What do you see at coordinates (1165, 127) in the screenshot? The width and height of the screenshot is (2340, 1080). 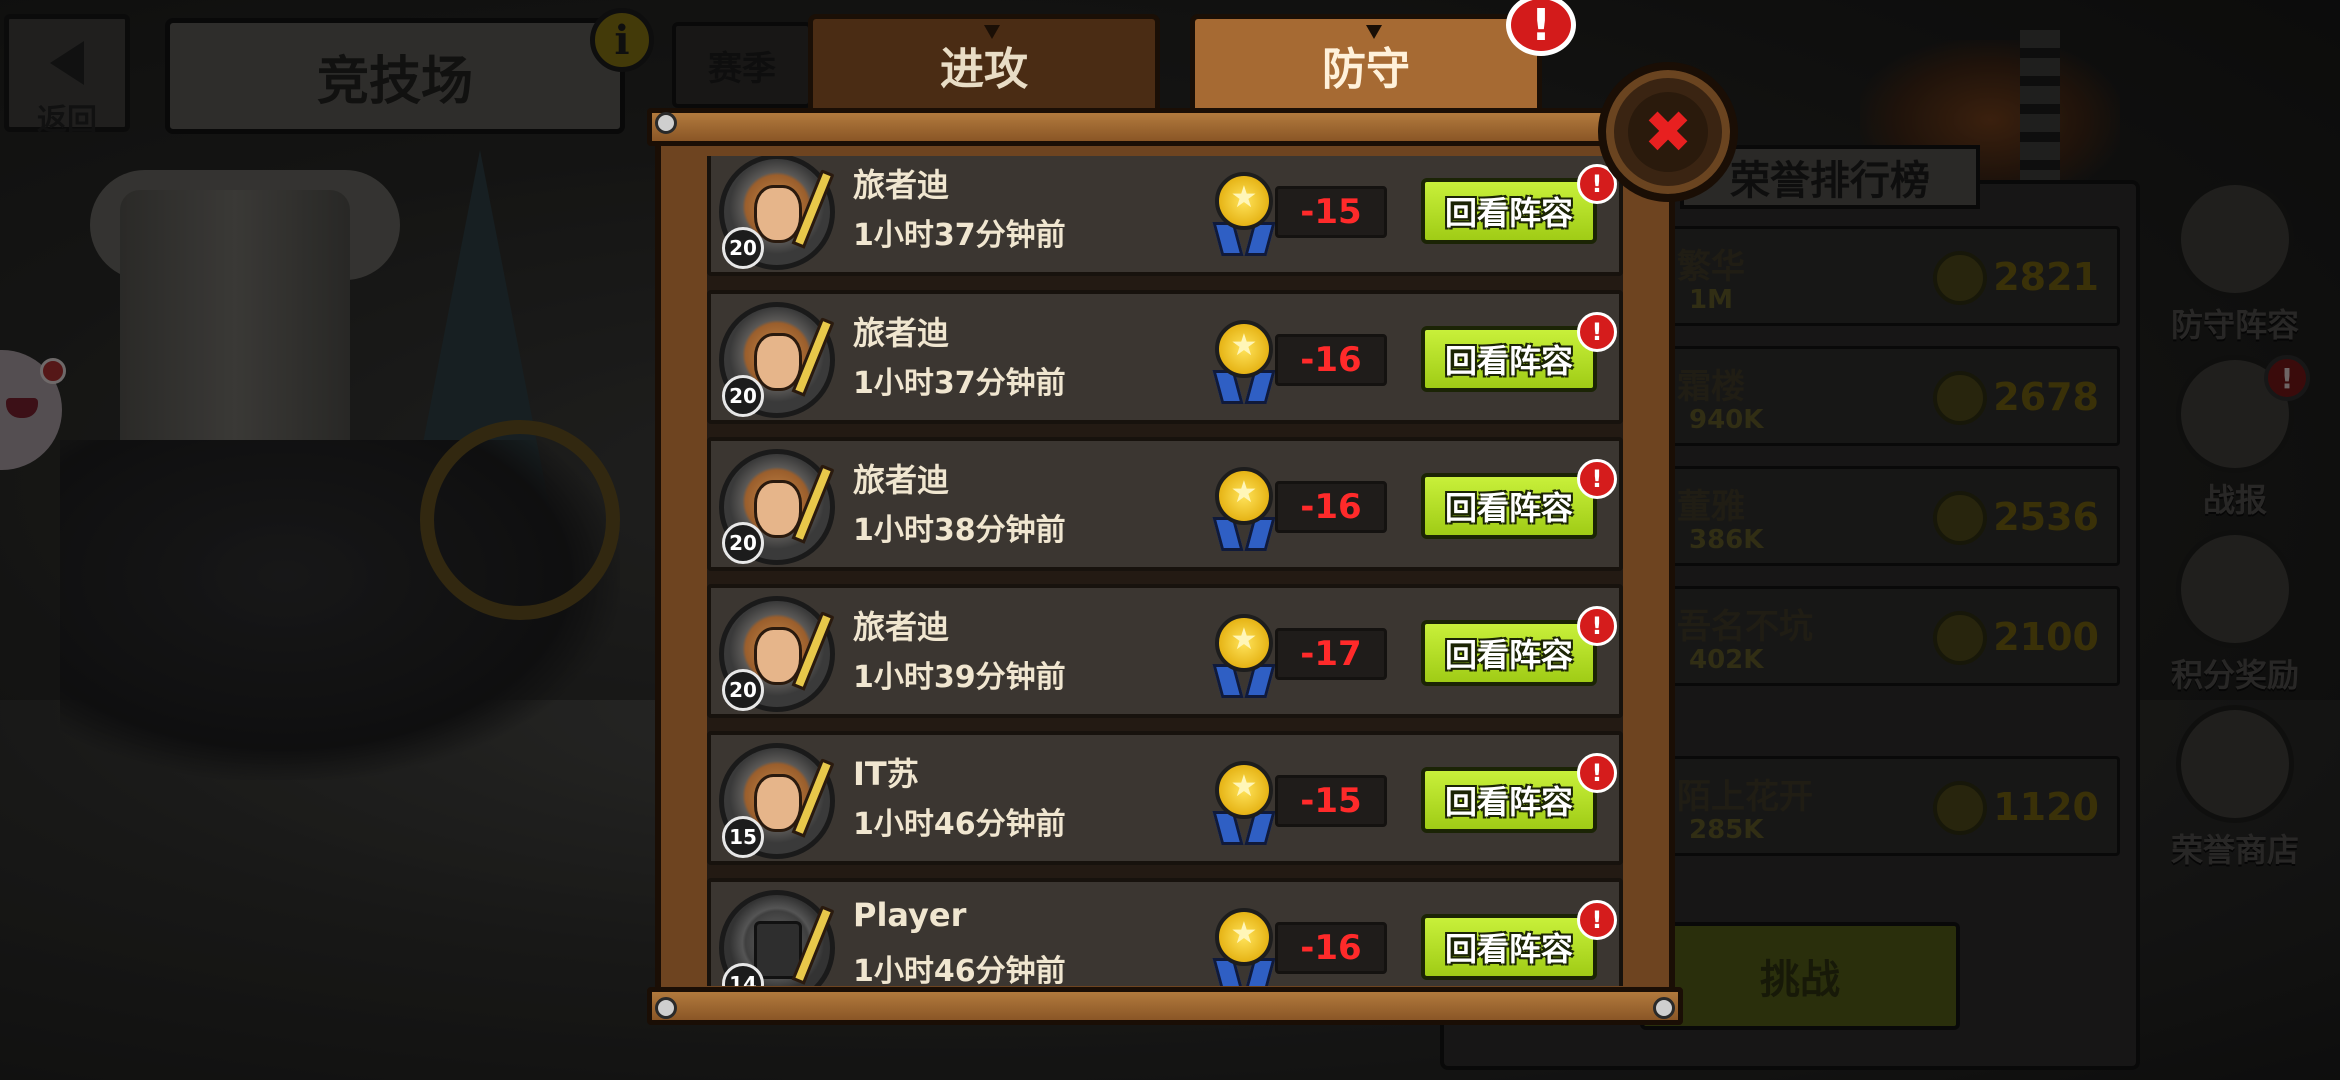 I see `frame-top-bar` at bounding box center [1165, 127].